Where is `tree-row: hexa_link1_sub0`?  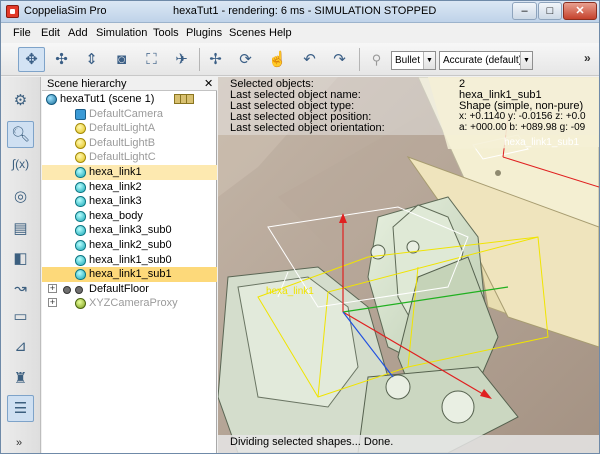 tree-row: hexa_link1_sub0 is located at coordinates (129, 260).